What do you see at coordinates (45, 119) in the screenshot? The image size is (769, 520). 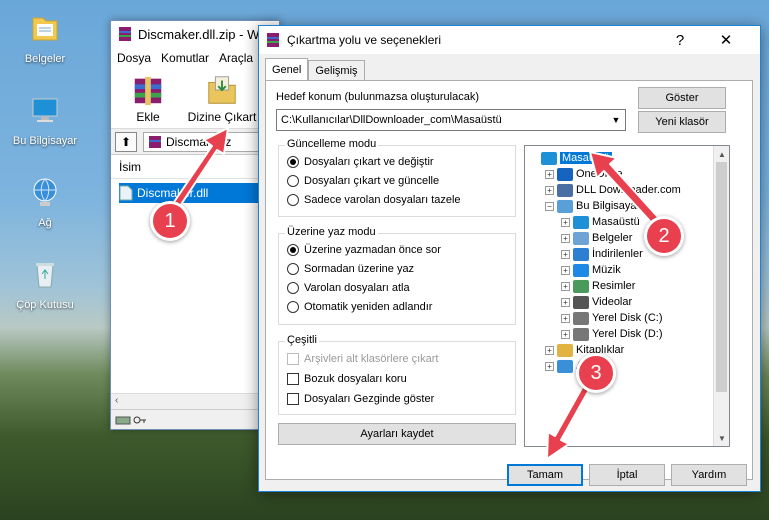 I see `desktop-icon-this-pc: Bu Bilgisayar` at bounding box center [45, 119].